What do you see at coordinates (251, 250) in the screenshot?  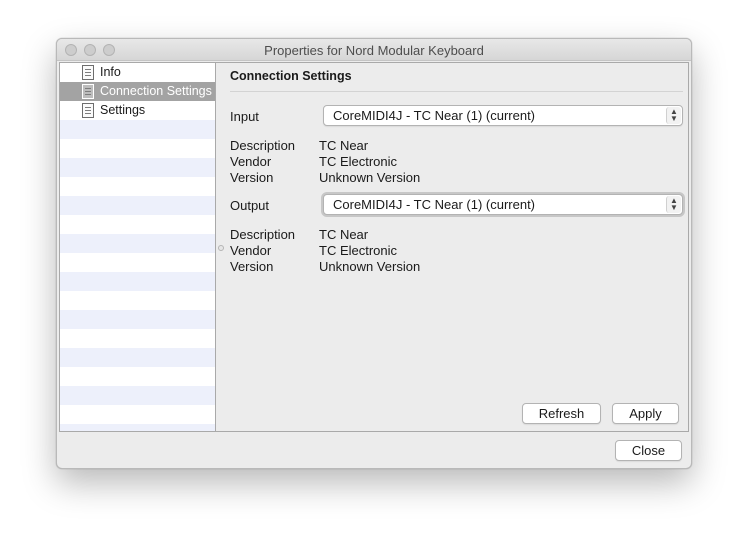 I see `output-vendor-label: Vendor` at bounding box center [251, 250].